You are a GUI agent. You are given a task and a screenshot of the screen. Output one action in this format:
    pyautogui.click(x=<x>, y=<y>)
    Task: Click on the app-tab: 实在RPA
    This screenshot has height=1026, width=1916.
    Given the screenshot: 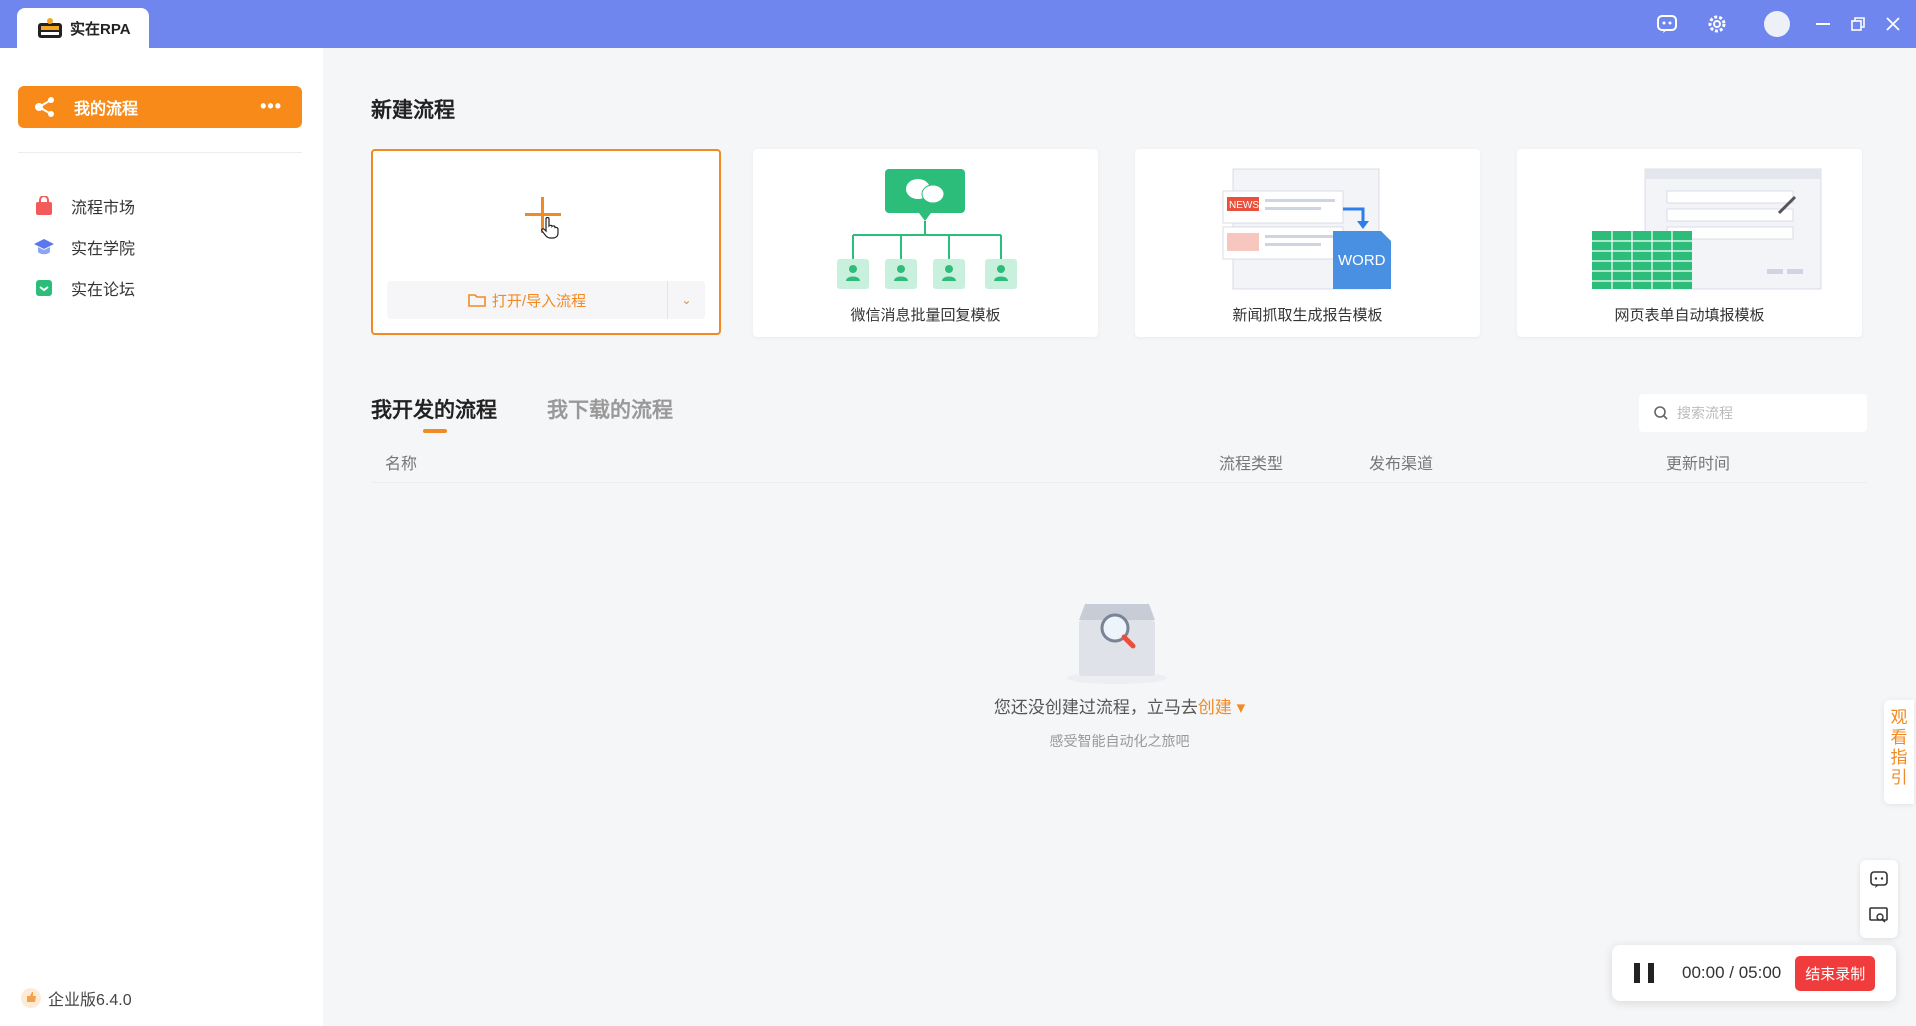 What is the action you would take?
    pyautogui.click(x=83, y=28)
    